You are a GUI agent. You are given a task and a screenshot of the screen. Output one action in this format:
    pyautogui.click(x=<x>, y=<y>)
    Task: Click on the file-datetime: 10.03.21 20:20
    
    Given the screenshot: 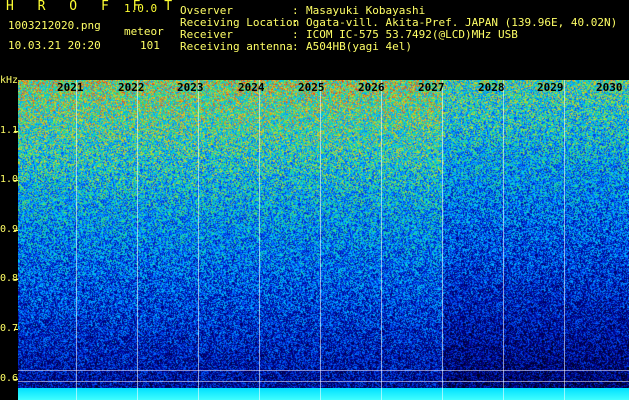 What is the action you would take?
    pyautogui.click(x=54, y=45)
    